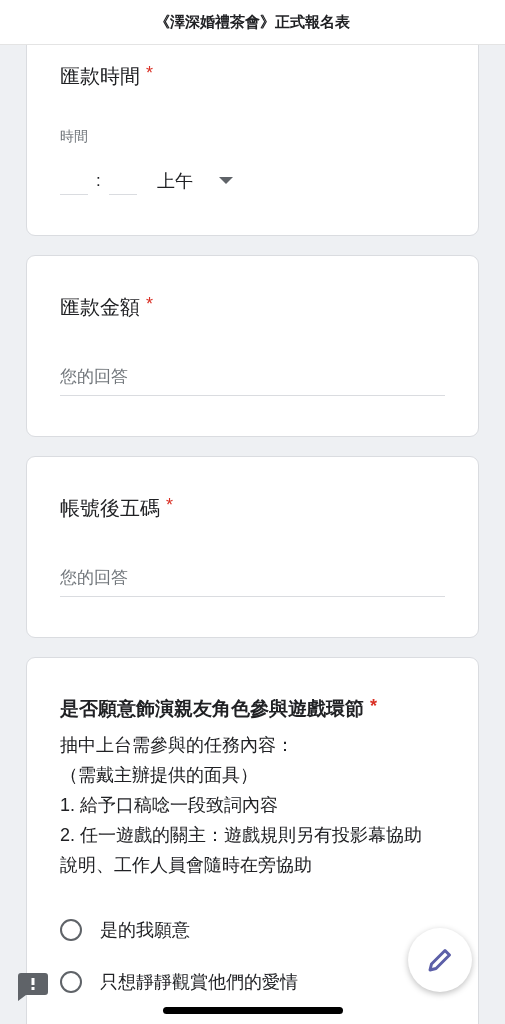  What do you see at coordinates (145, 930) in the screenshot?
I see `option-label: 是的我願意` at bounding box center [145, 930].